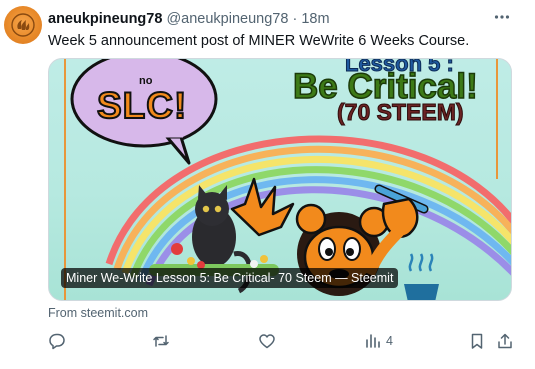 This screenshot has width=535, height=369. What do you see at coordinates (389, 341) in the screenshot?
I see `views-count: 4` at bounding box center [389, 341].